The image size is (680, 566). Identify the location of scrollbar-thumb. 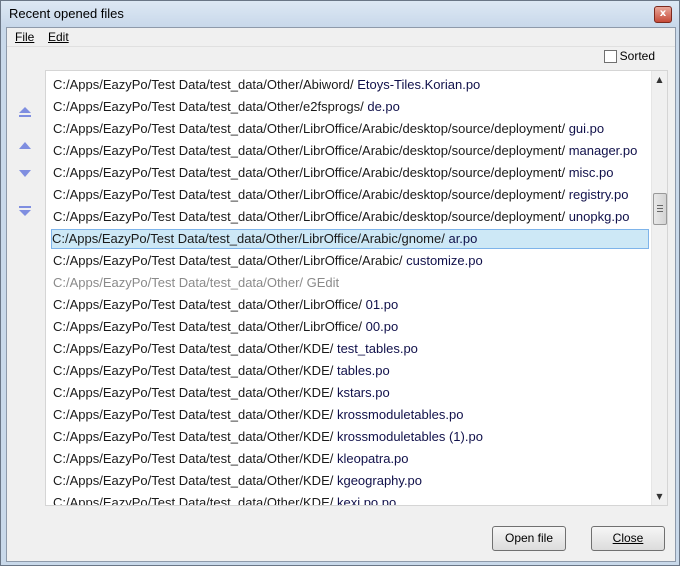
(660, 209).